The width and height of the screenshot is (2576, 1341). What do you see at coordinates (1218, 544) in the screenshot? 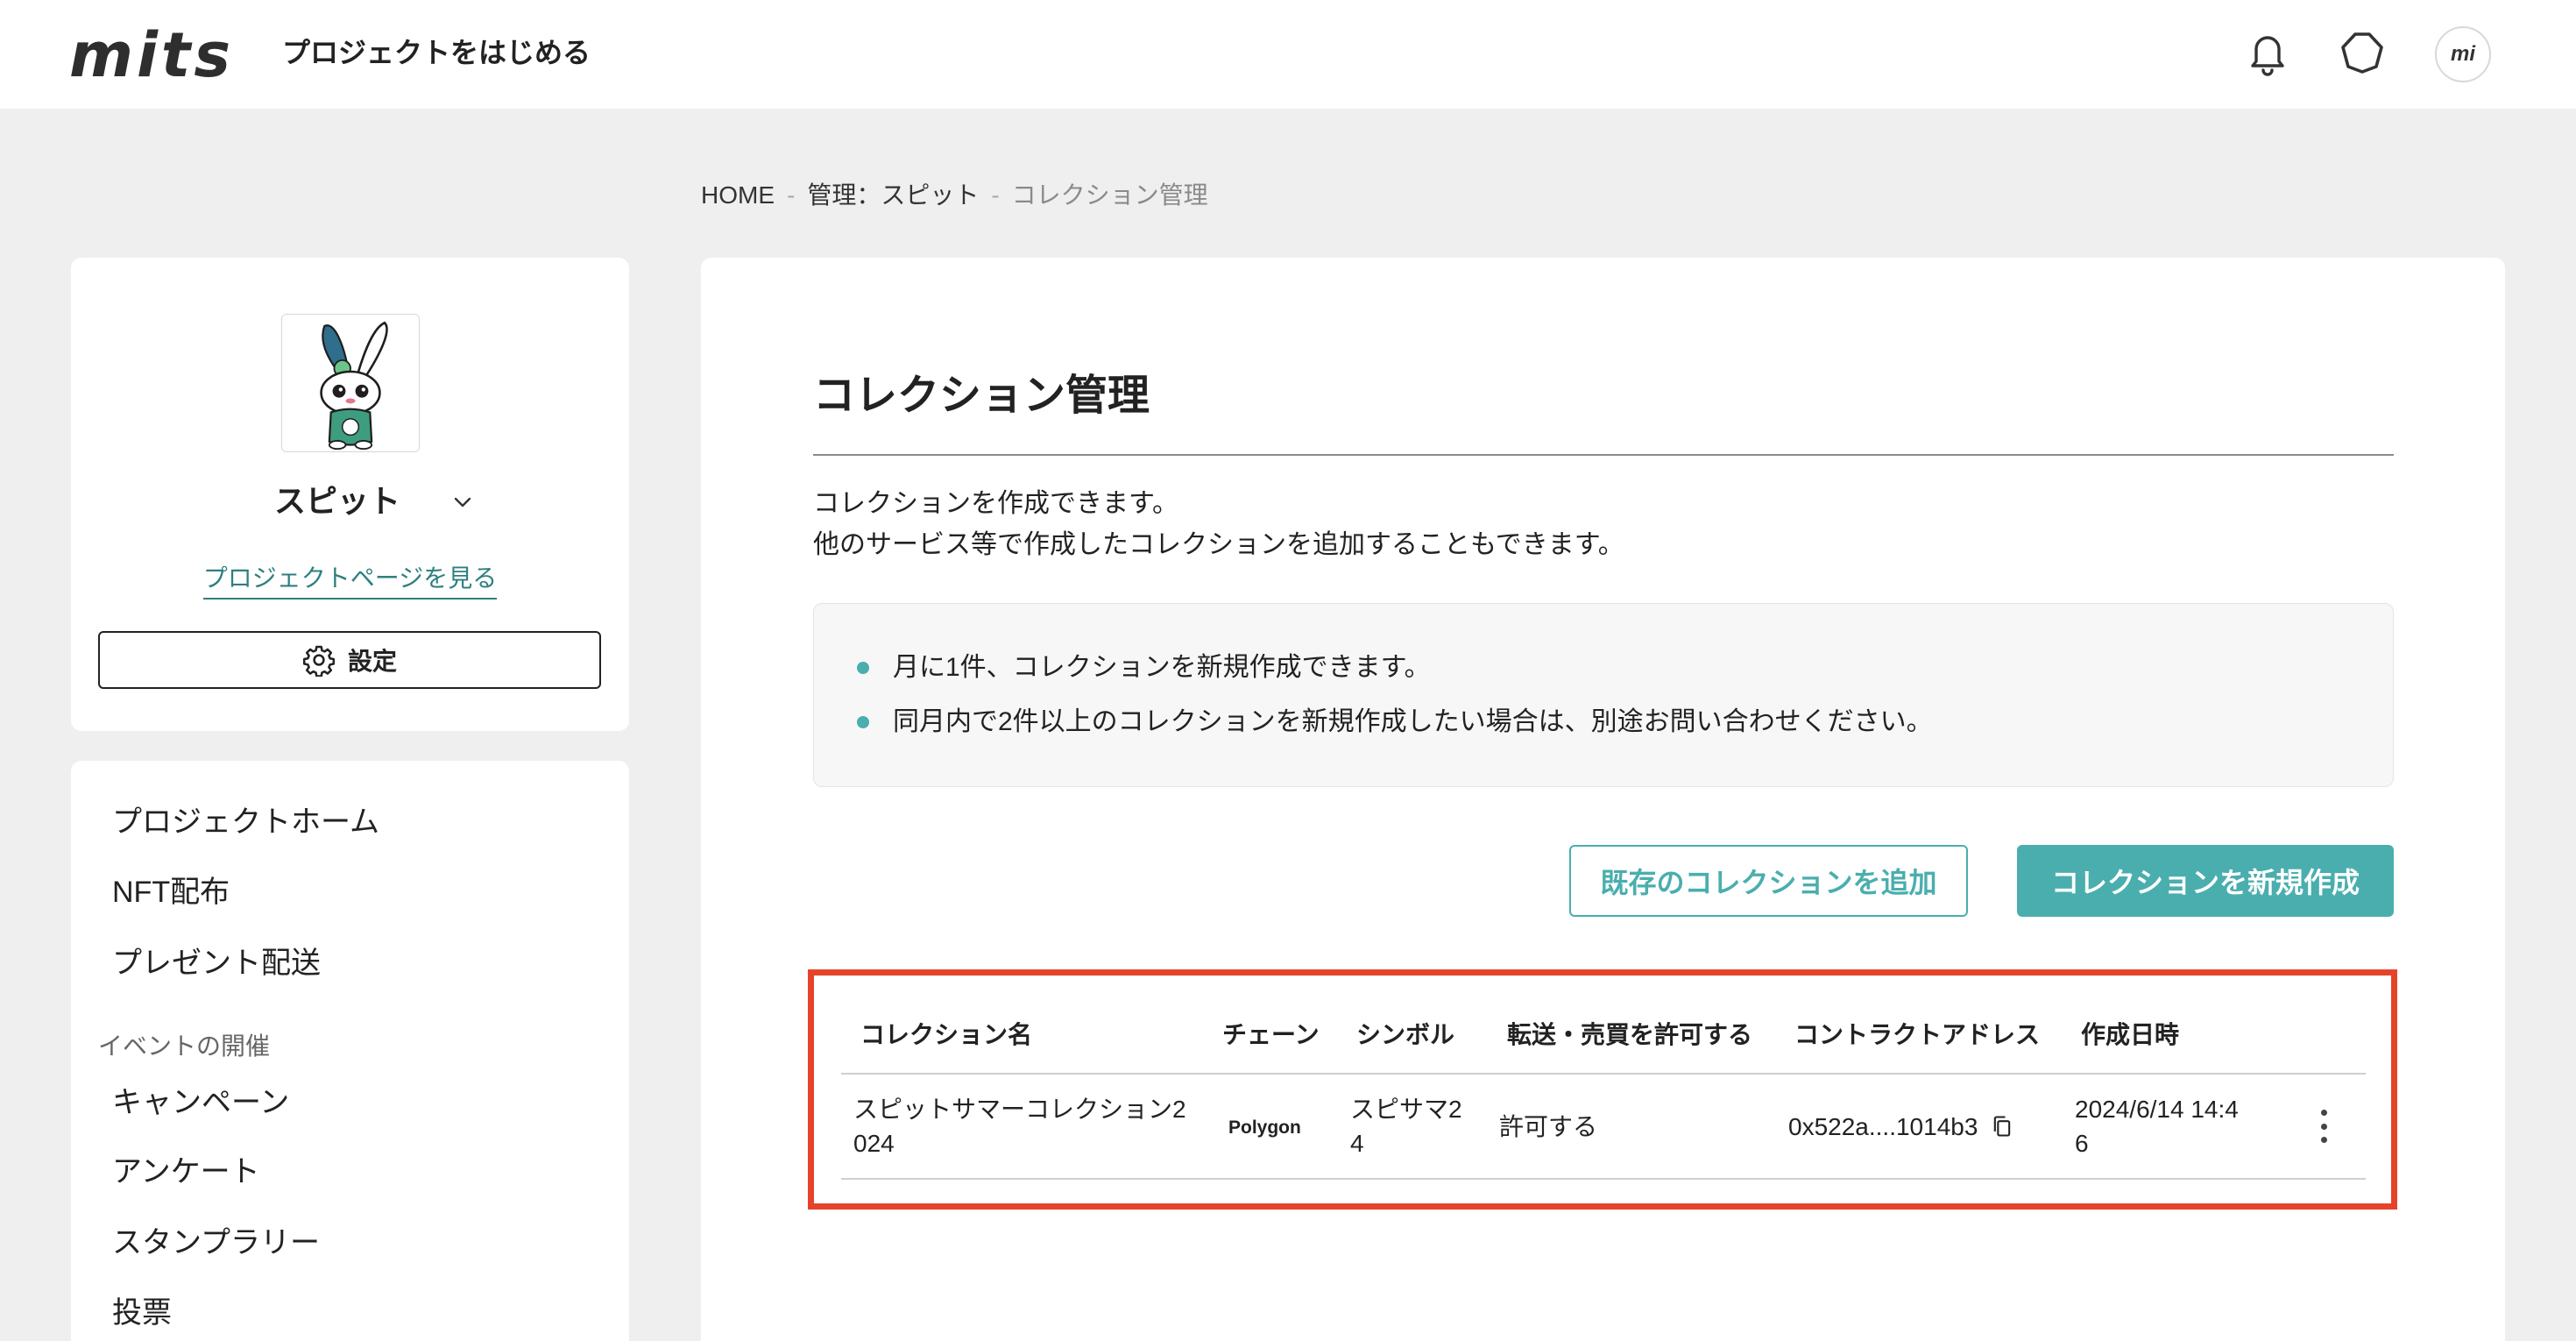
I see `description-line: 他のサービス等で作成したコレクションを追加することもできます。` at bounding box center [1218, 544].